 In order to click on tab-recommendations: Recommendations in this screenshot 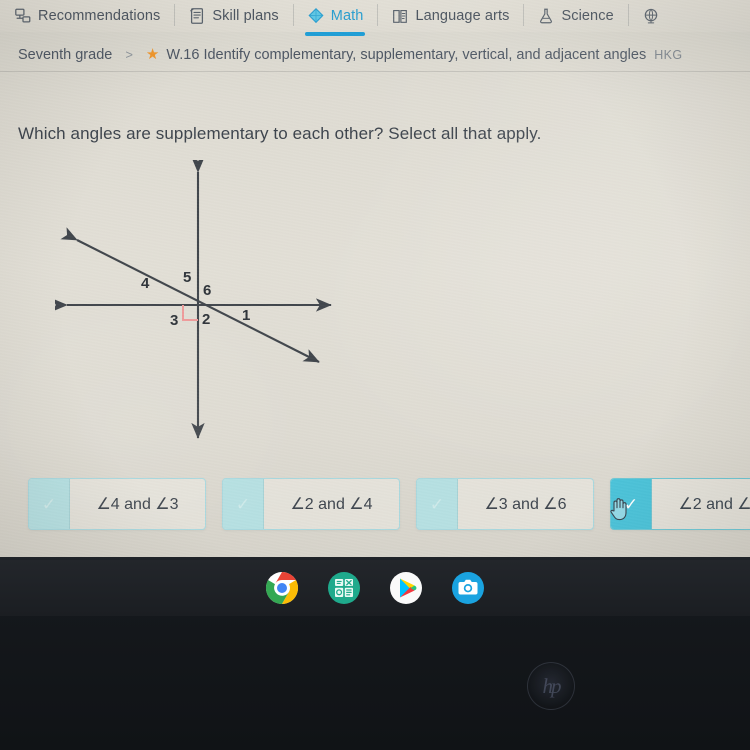, I will do `click(87, 16)`.